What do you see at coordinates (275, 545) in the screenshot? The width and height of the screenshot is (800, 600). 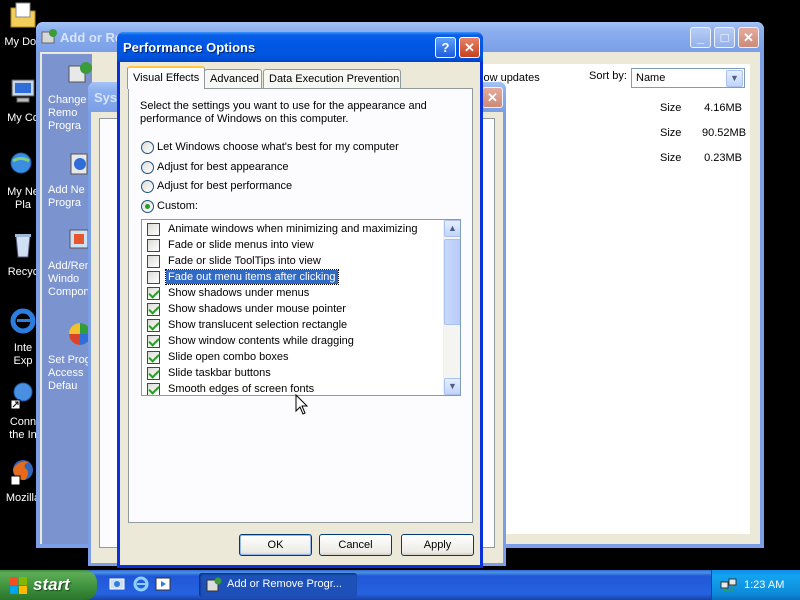 I see `ok-button: OK` at bounding box center [275, 545].